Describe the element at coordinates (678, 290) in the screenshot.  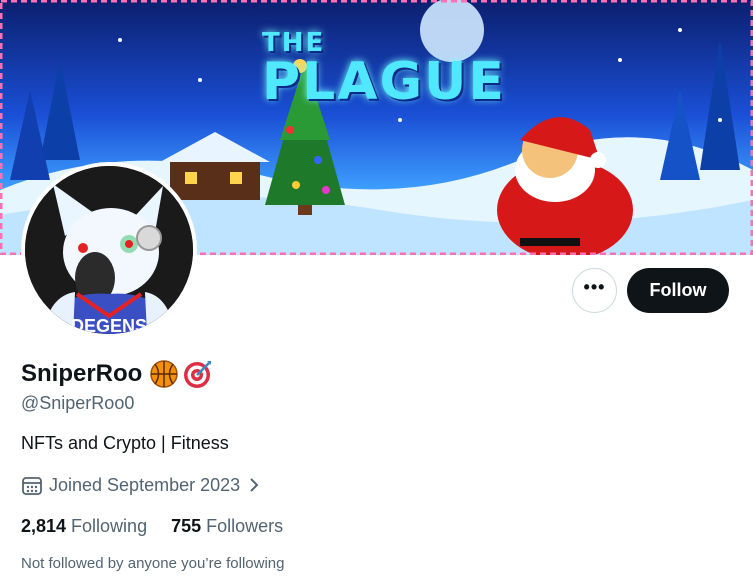
I see `follow-button: Follow` at that location.